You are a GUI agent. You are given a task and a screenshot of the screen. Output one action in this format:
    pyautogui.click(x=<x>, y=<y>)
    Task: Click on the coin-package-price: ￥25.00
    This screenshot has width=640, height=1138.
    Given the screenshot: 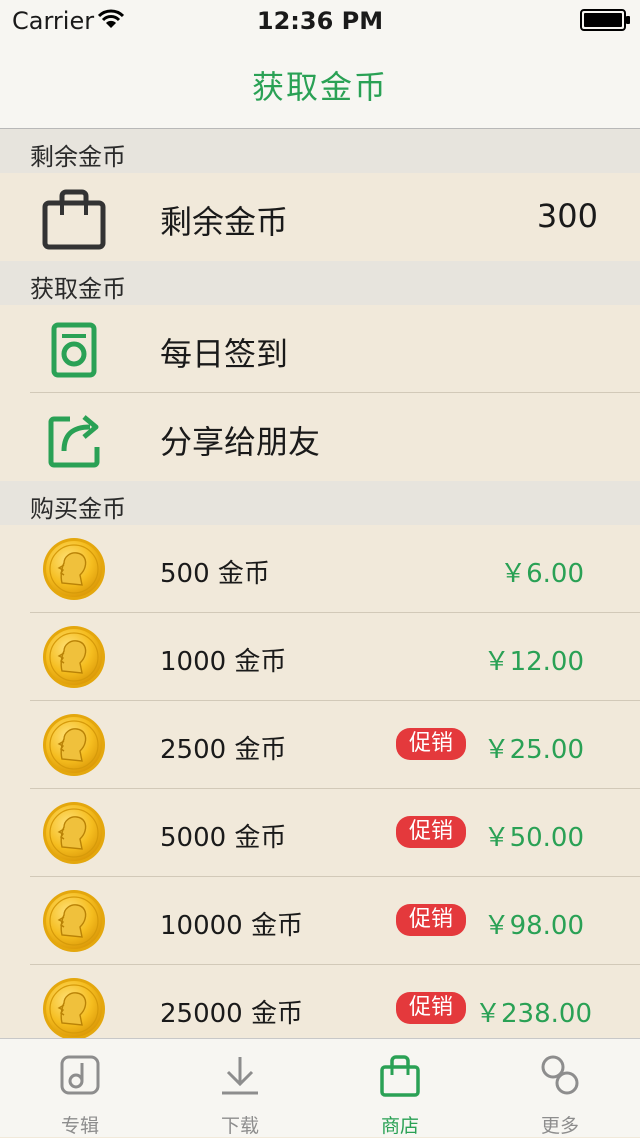 What is the action you would take?
    pyautogui.click(x=534, y=747)
    